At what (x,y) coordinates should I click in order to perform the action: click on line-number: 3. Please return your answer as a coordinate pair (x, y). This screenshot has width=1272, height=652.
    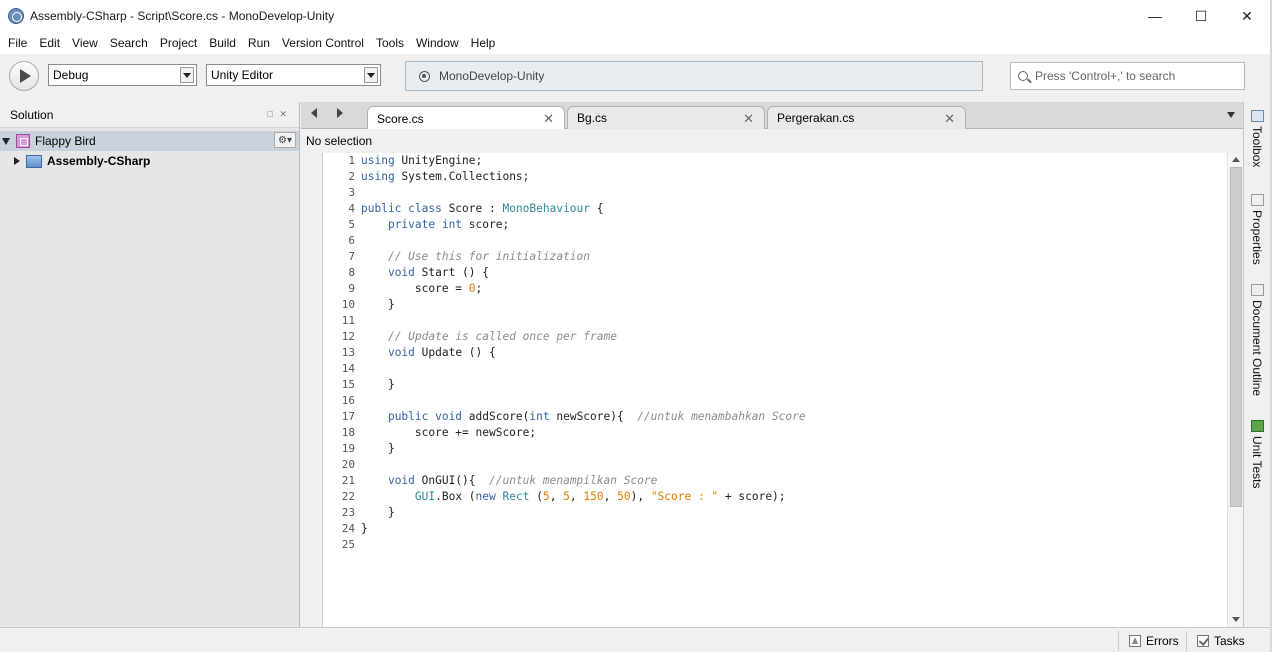
    Looking at the image, I should click on (351, 192).